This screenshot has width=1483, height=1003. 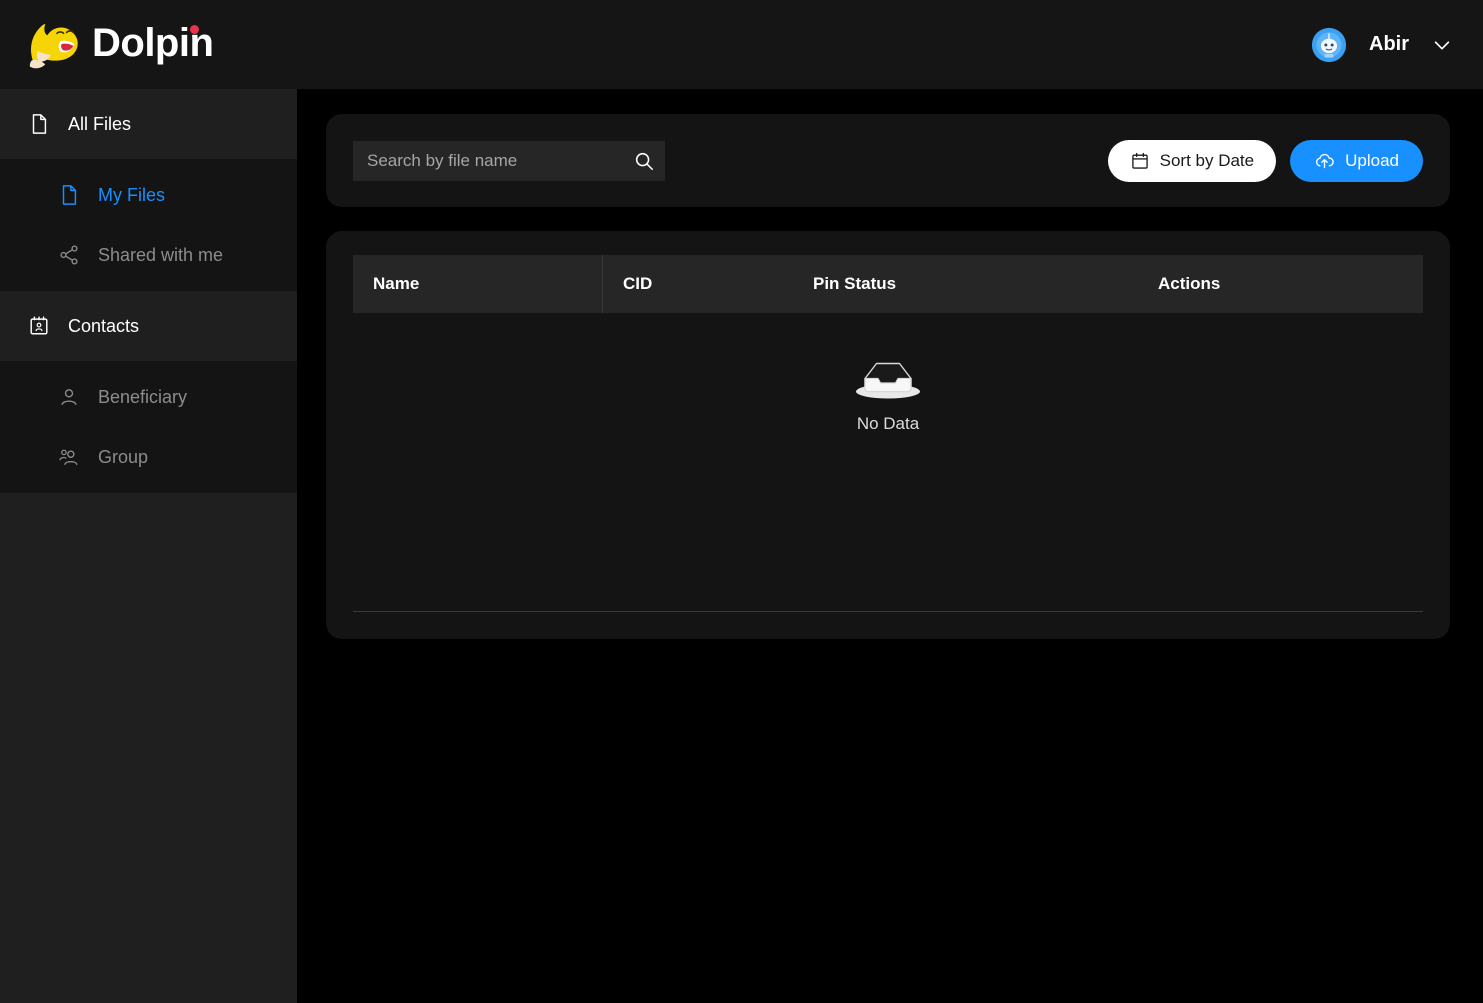 I want to click on search-box, so click(x=509, y=160).